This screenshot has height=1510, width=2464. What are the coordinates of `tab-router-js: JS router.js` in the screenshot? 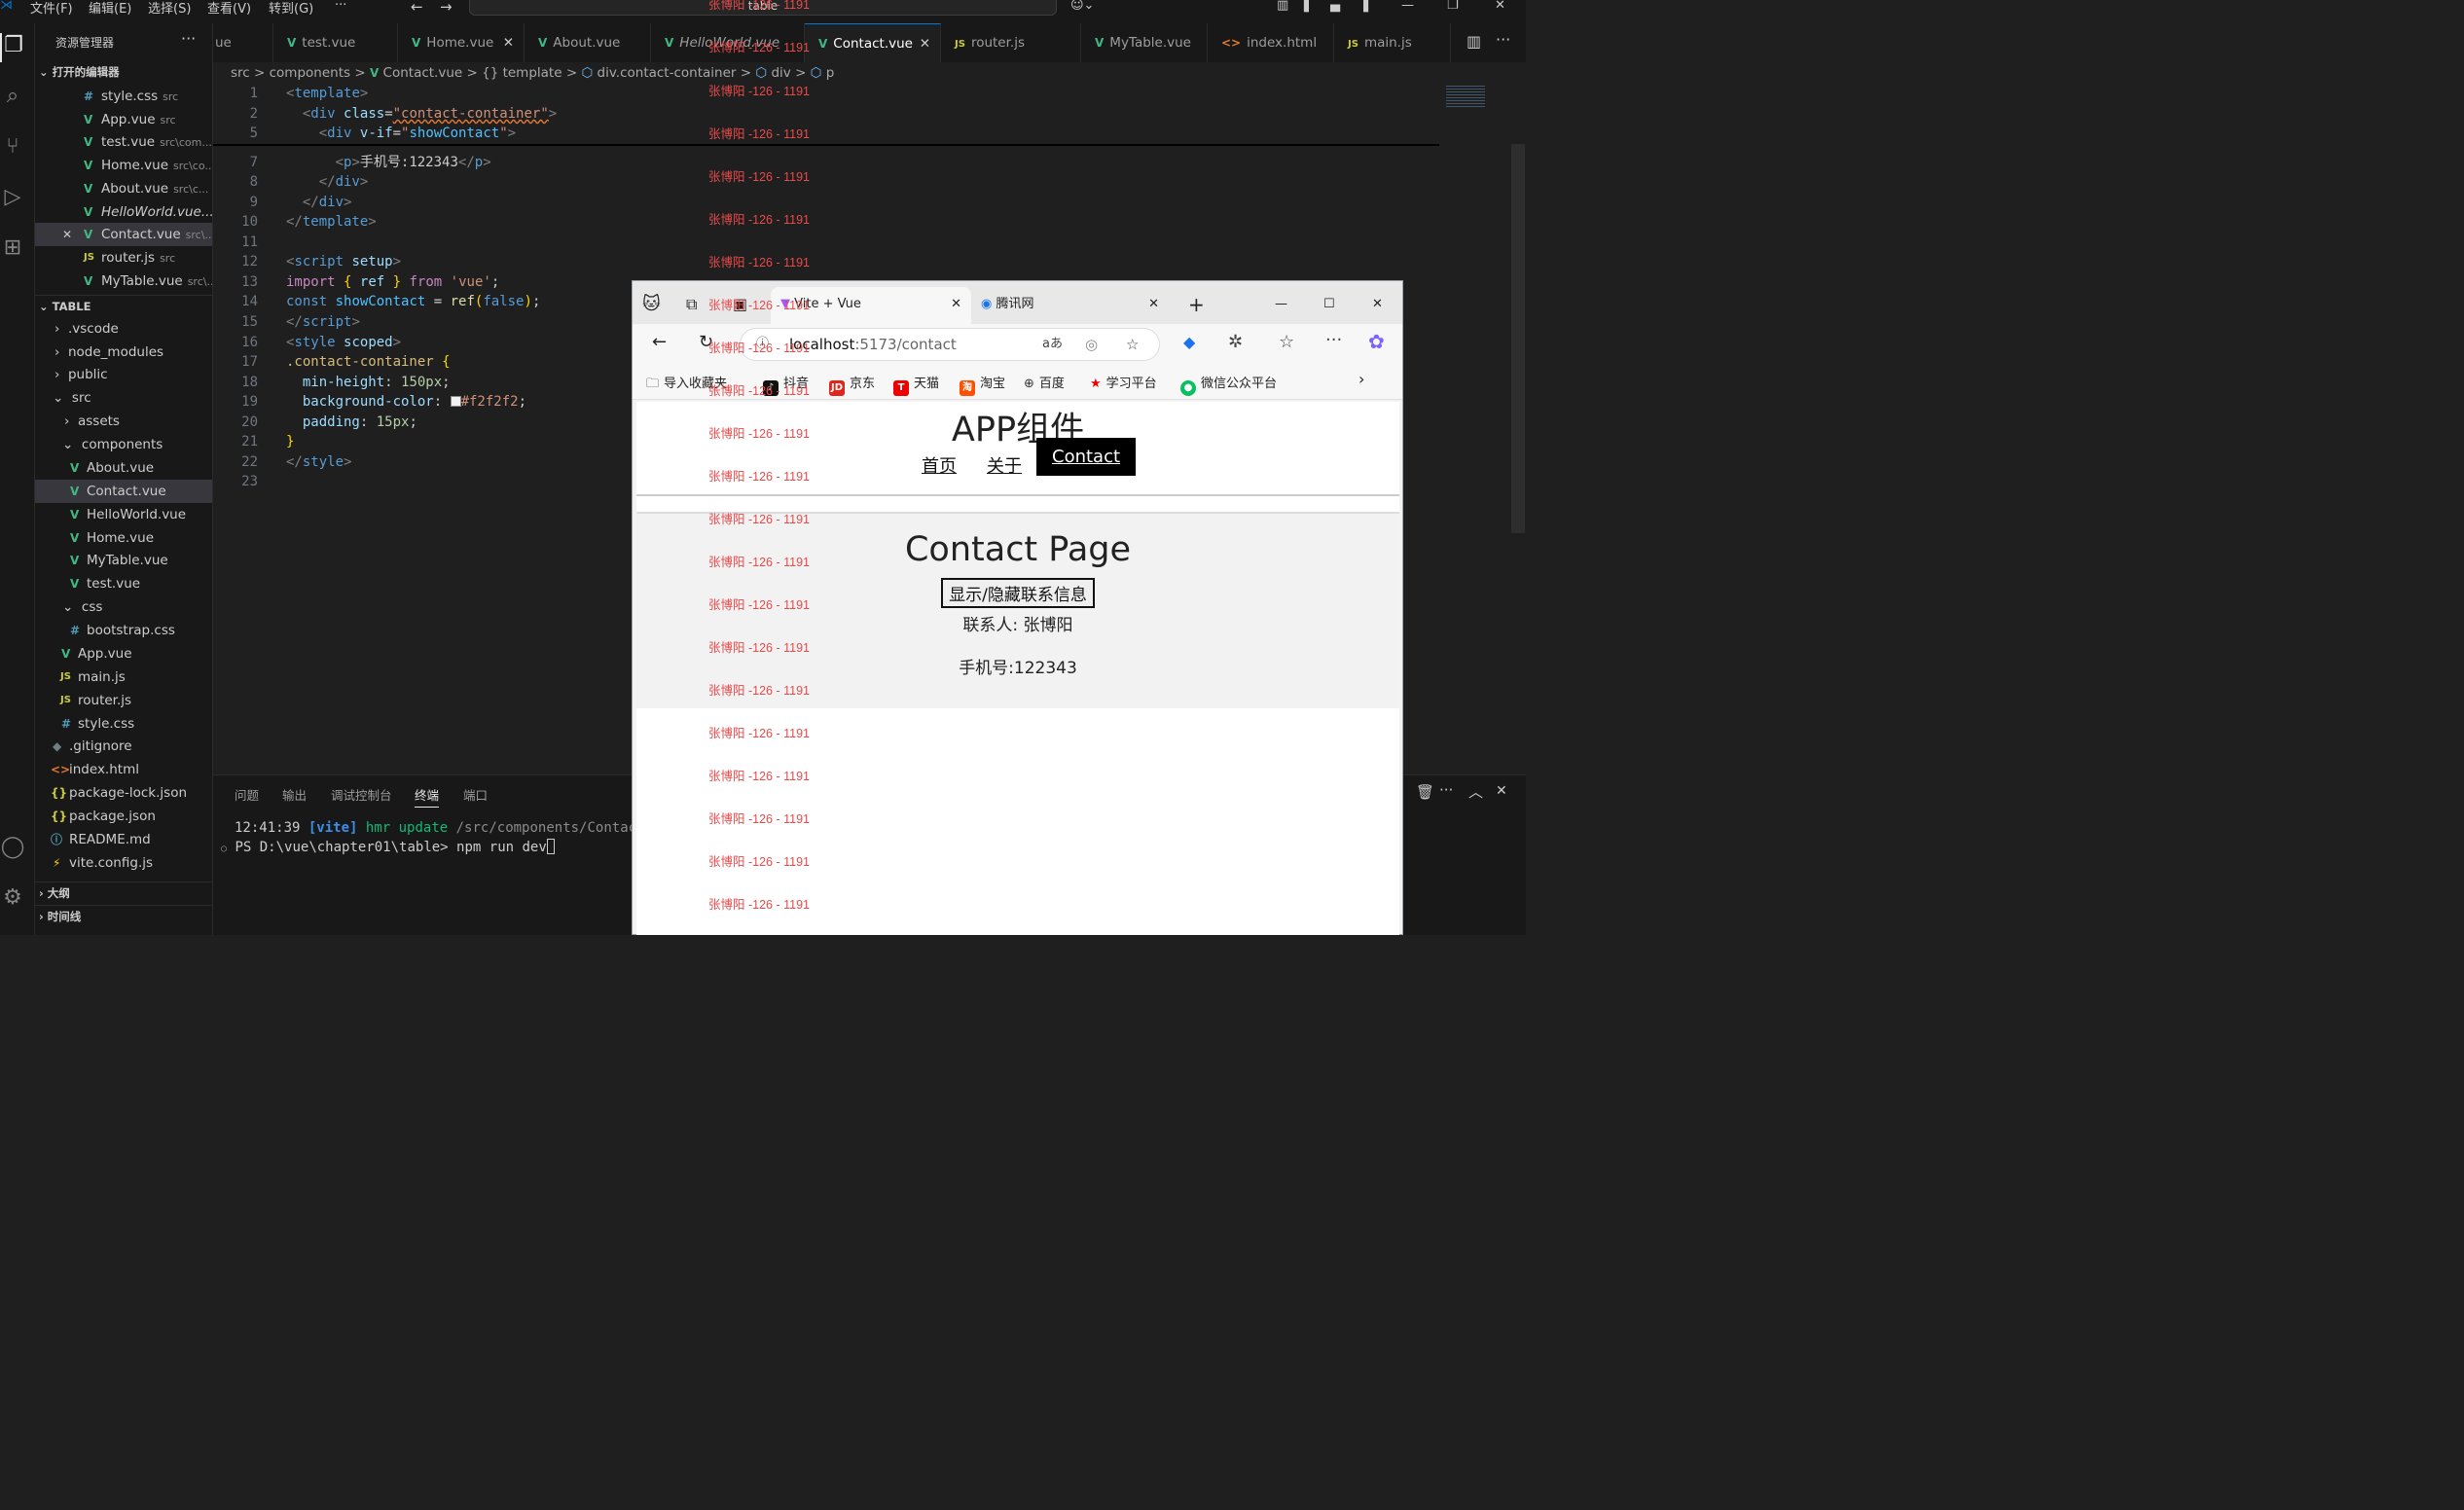 It's located at (1011, 42).